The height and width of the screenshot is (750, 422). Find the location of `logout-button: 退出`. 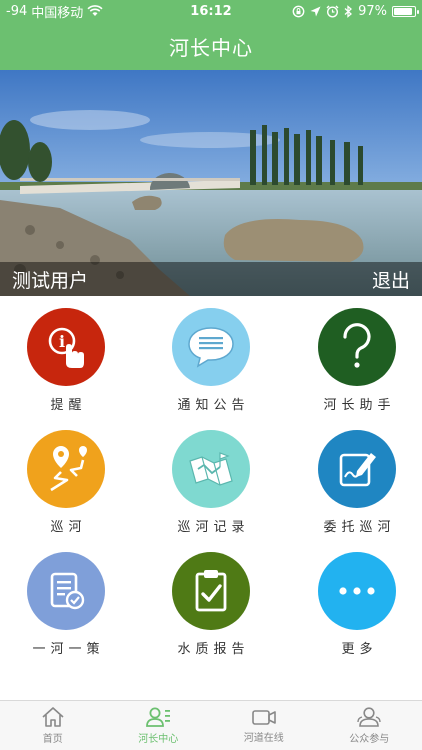

logout-button: 退出 is located at coordinates (391, 279).